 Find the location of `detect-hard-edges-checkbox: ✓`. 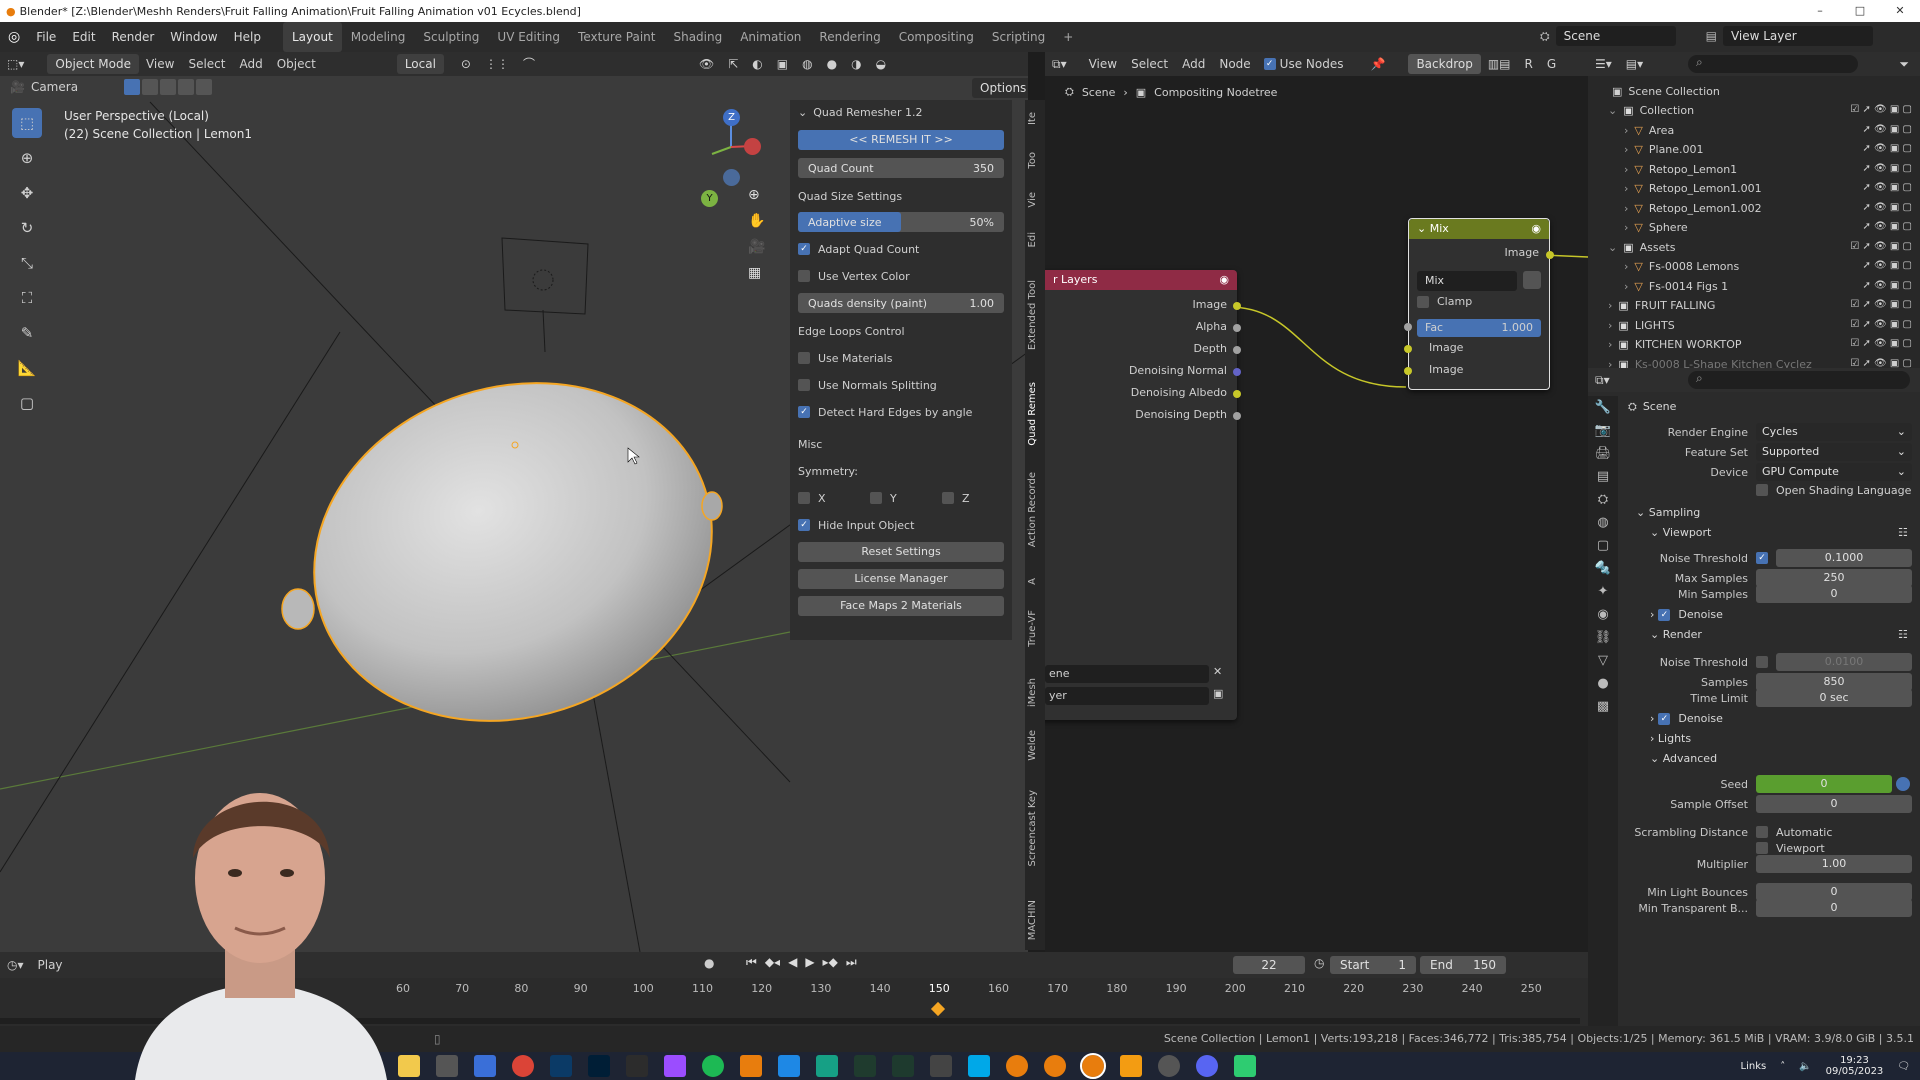

detect-hard-edges-checkbox: ✓ is located at coordinates (804, 412).